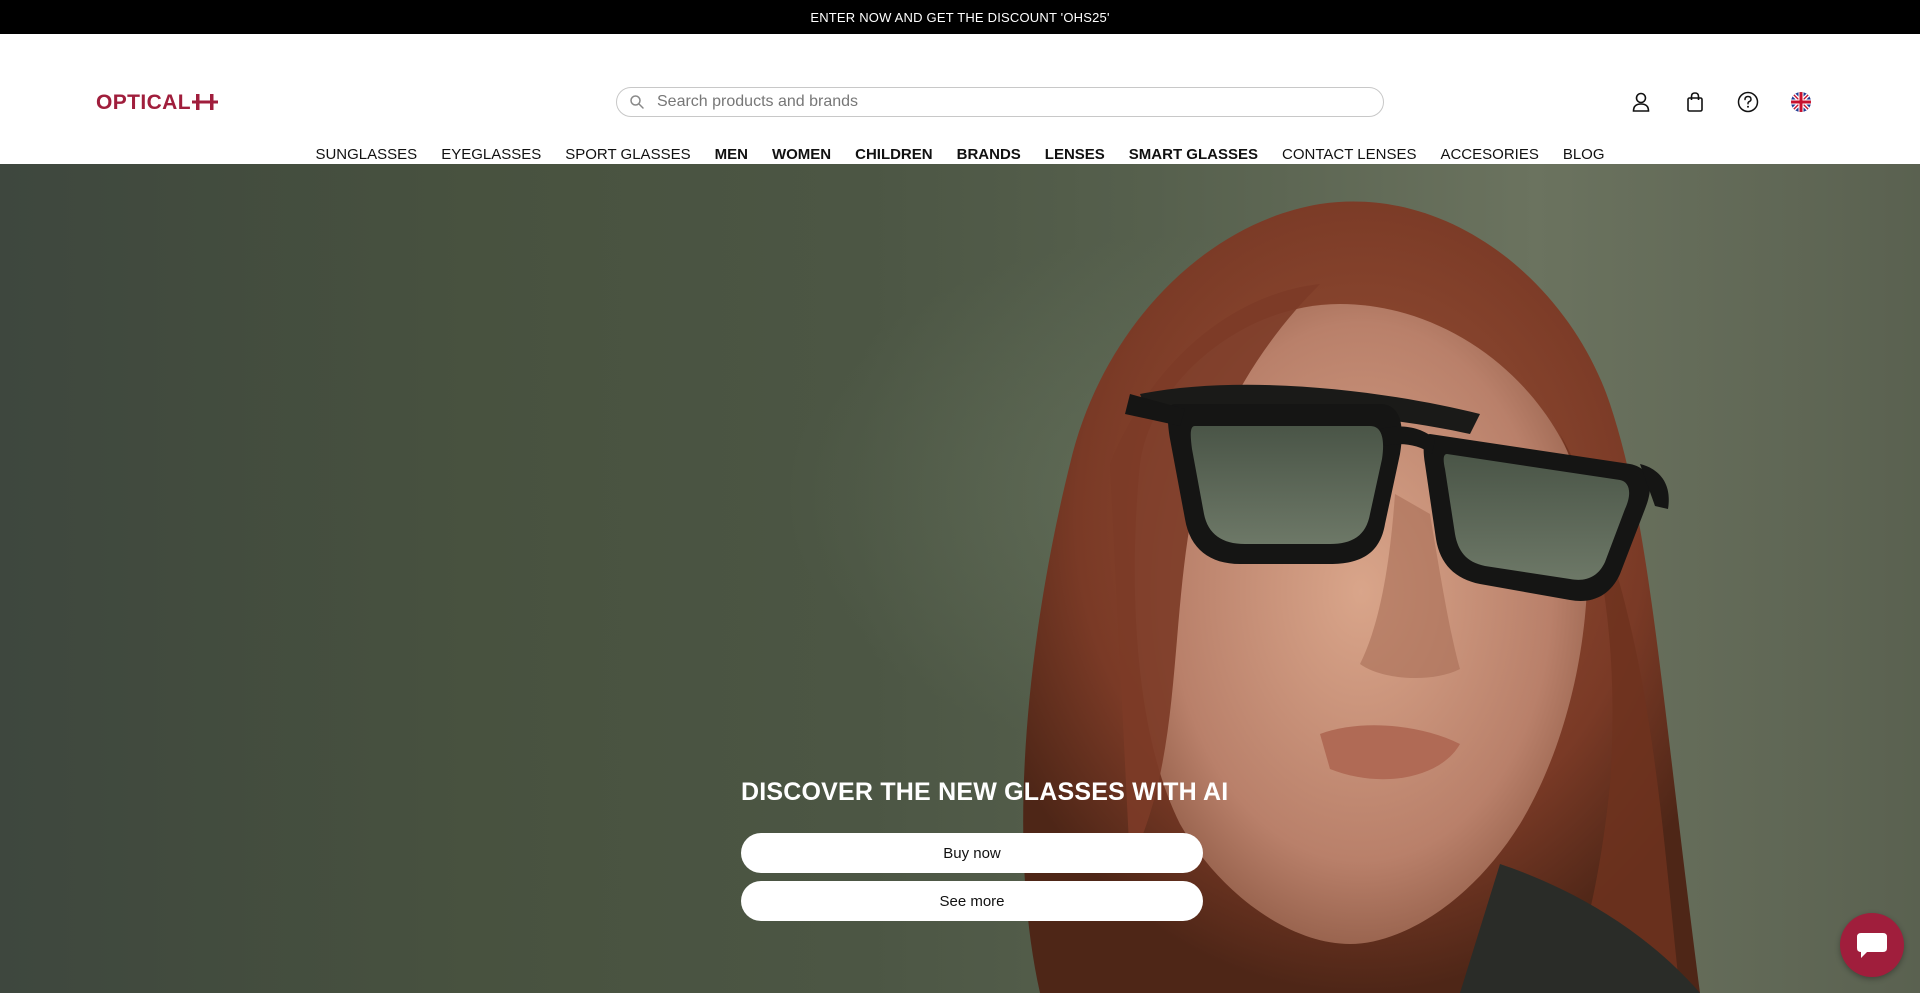 The height and width of the screenshot is (993, 1920). I want to click on nav-item-contact-lenses: CONTACT LENSES, so click(1349, 155).